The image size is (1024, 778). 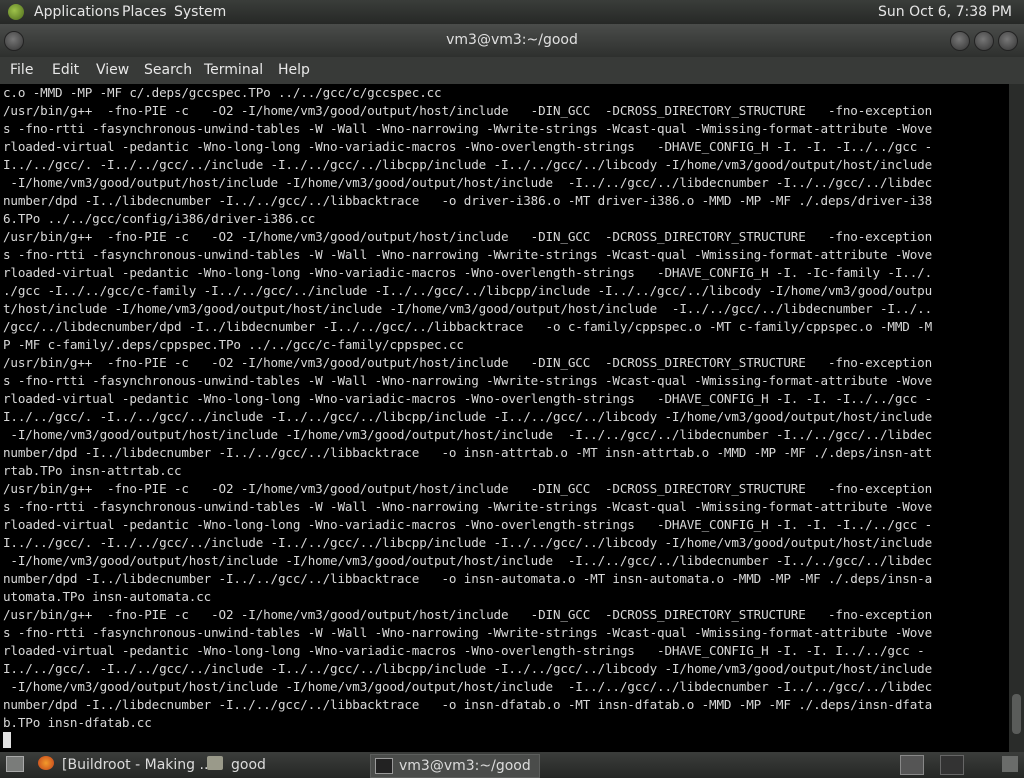 What do you see at coordinates (294, 70) in the screenshot?
I see `menu-help: Help` at bounding box center [294, 70].